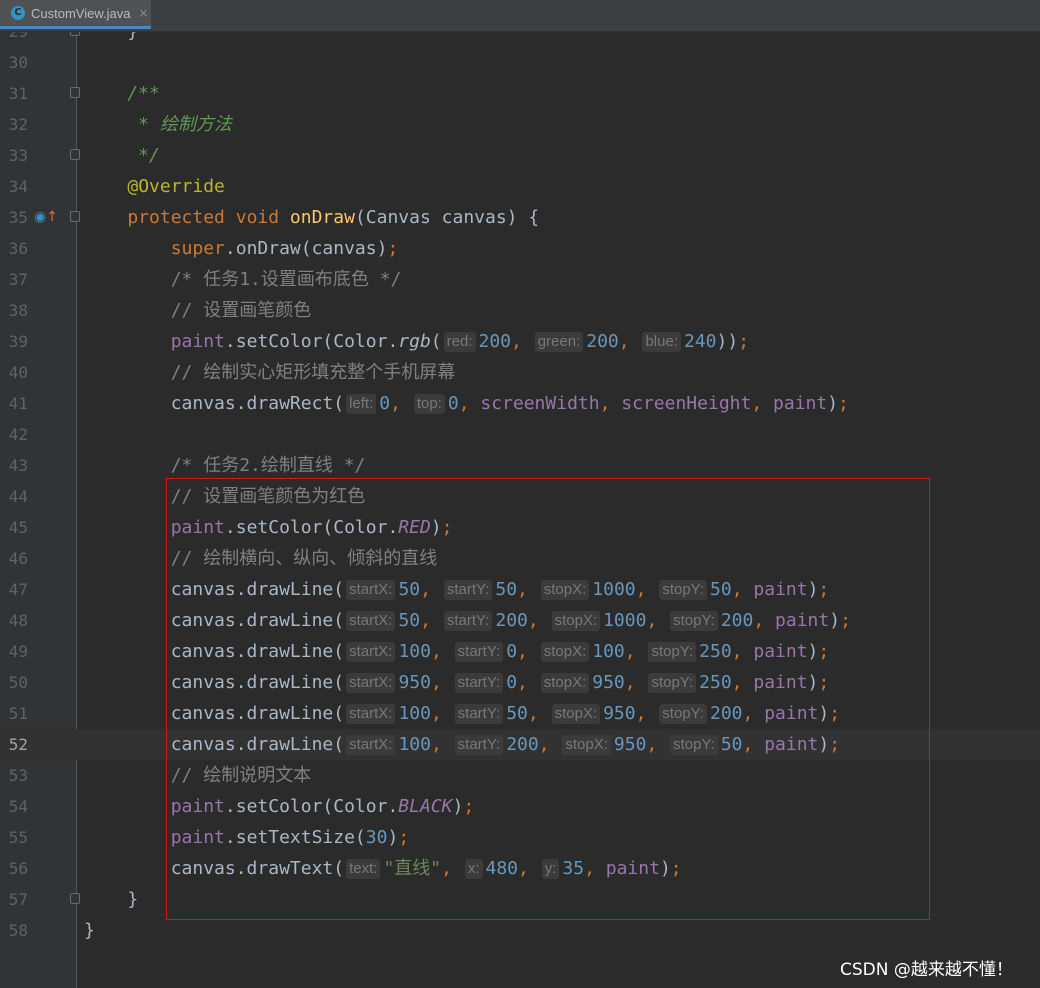 The width and height of the screenshot is (1040, 988). I want to click on code-token: BLACK, so click(425, 806).